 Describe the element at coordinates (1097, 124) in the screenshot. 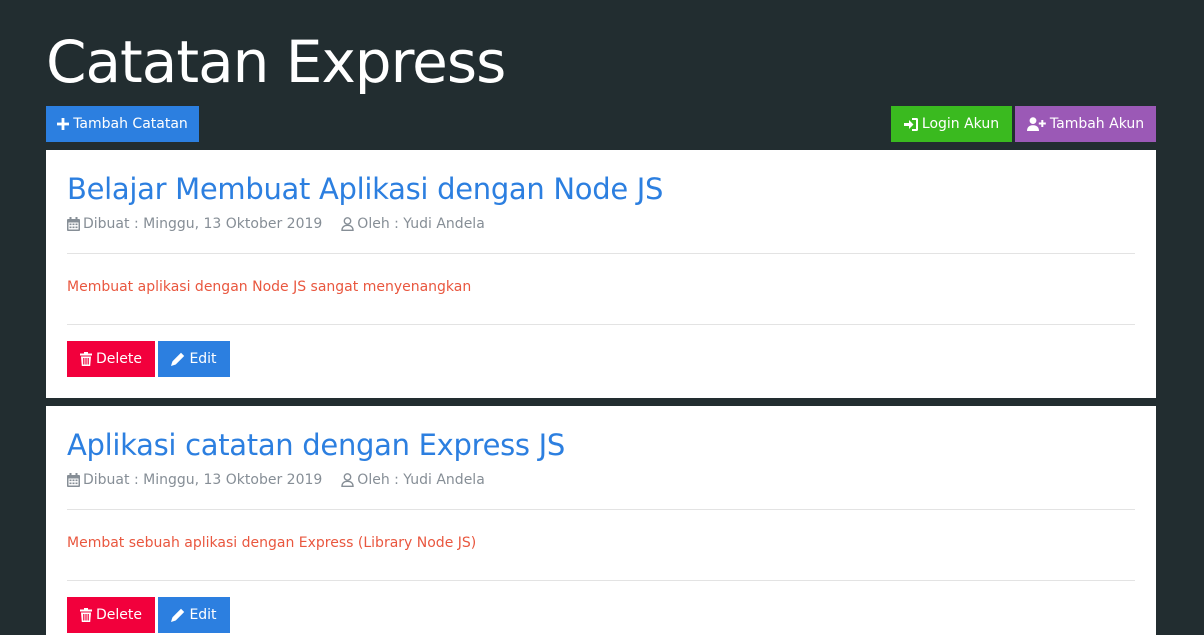

I see `add-user-label: Tambah Akun` at that location.